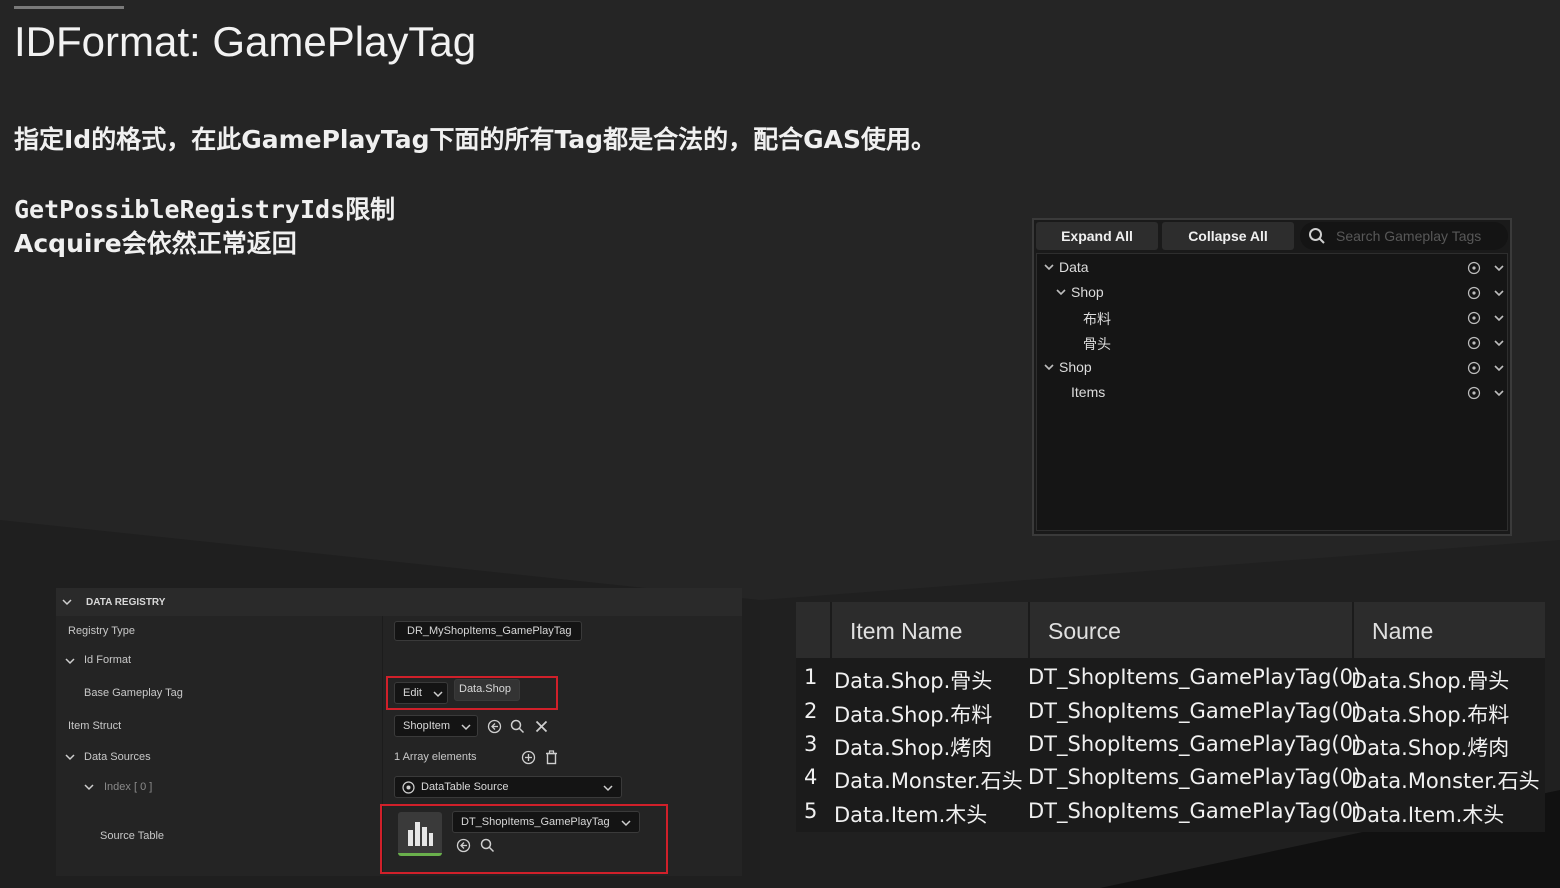 This screenshot has width=1560, height=888. I want to click on edit-tag-dropdown: Edit, so click(421, 693).